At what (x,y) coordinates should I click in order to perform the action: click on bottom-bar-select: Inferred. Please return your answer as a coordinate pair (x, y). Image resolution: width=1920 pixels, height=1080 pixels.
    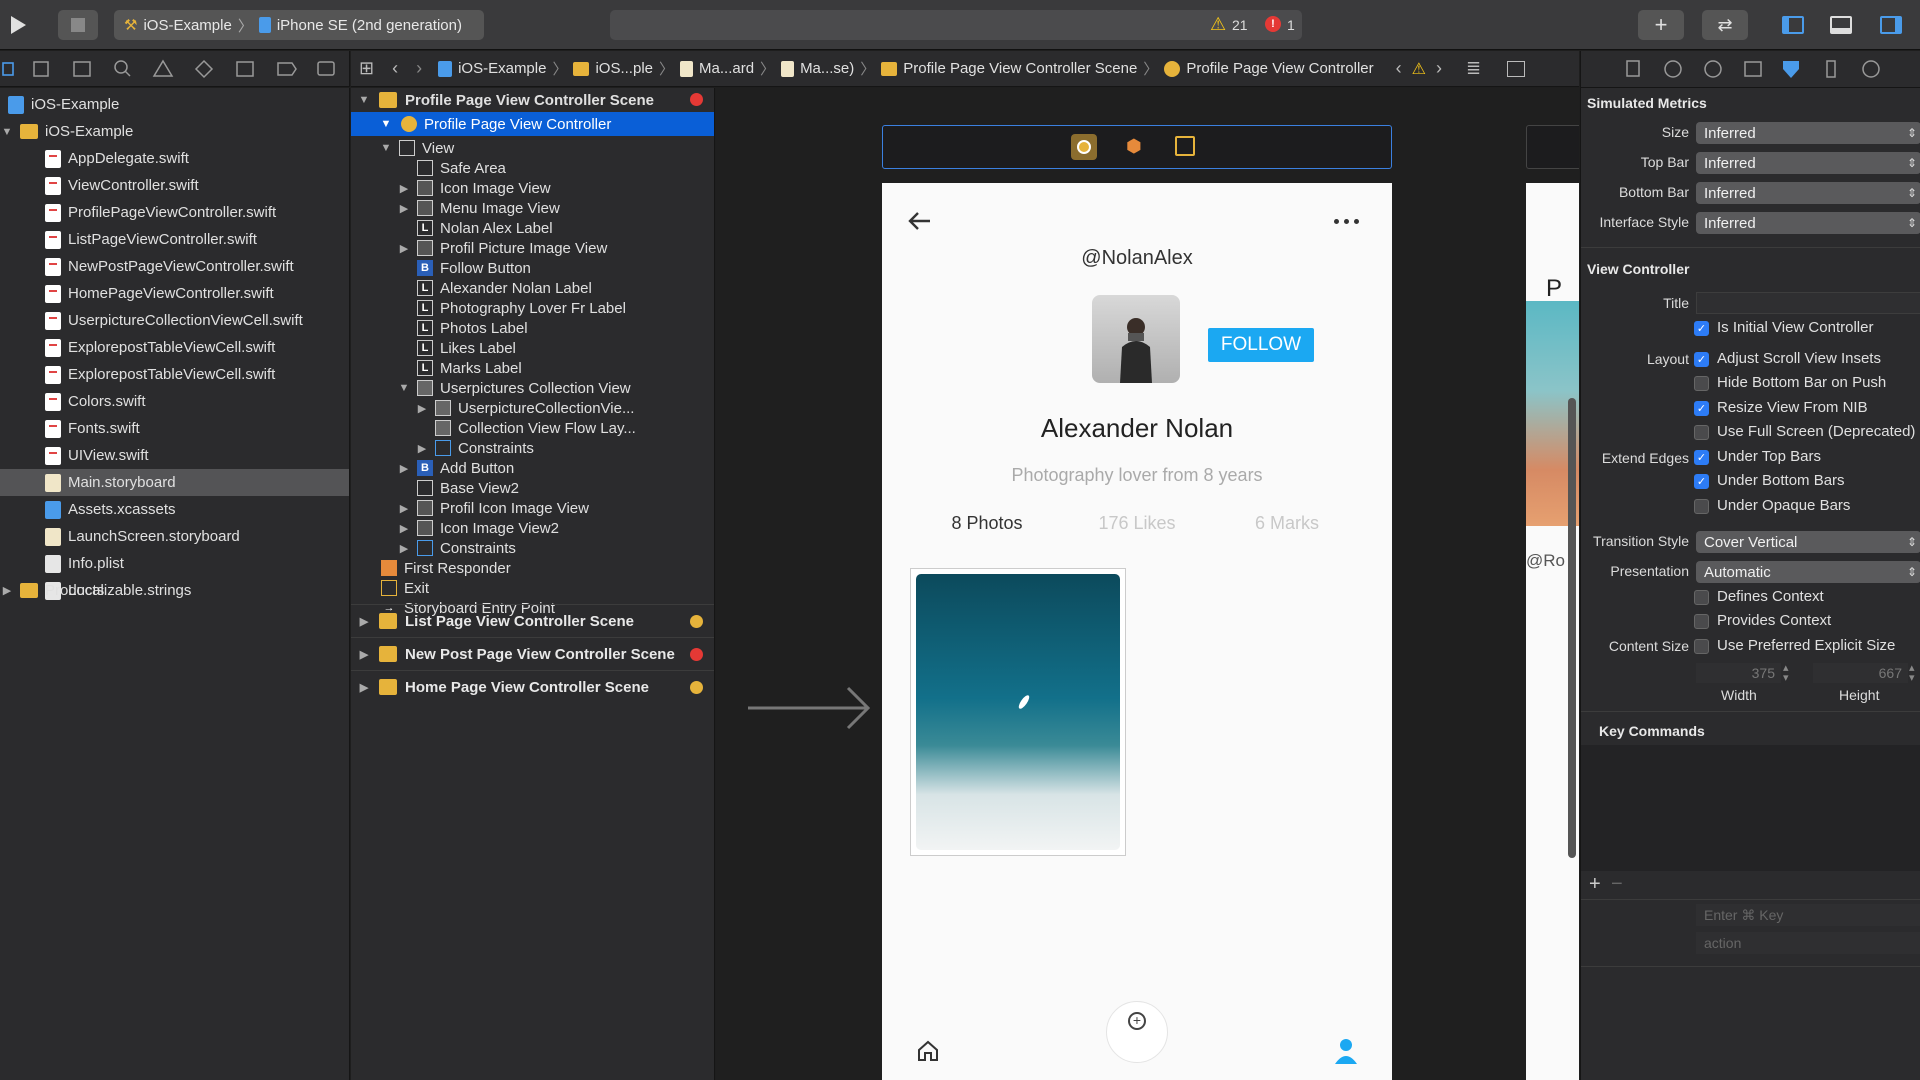
    Looking at the image, I should click on (1808, 193).